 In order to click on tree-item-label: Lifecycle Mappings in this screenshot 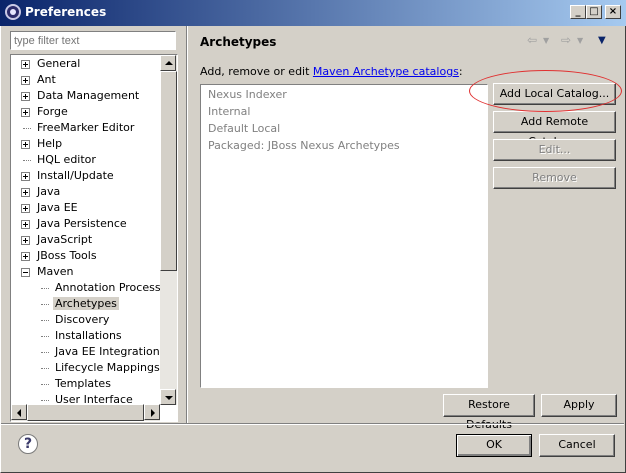, I will do `click(107, 367)`.